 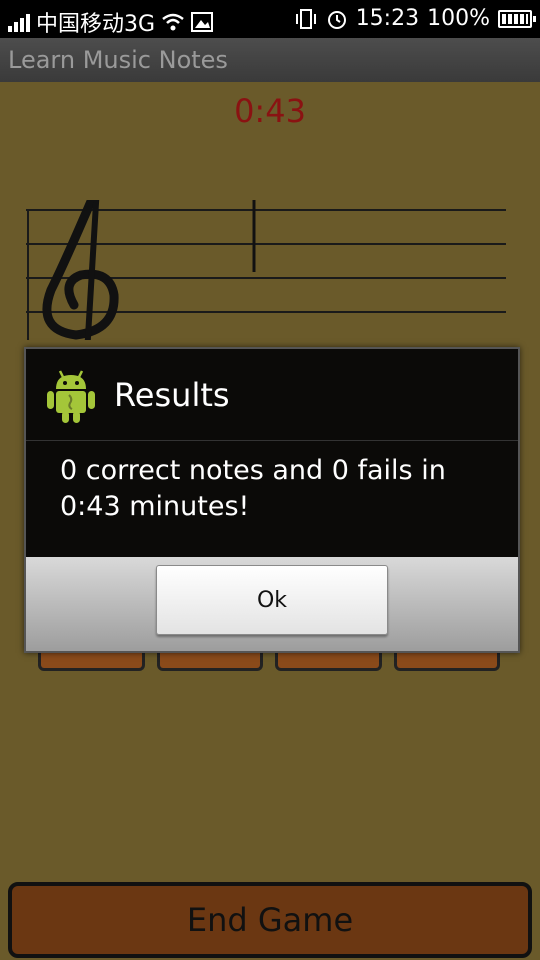 I want to click on app-title: Learn Music Notes, so click(x=118, y=60).